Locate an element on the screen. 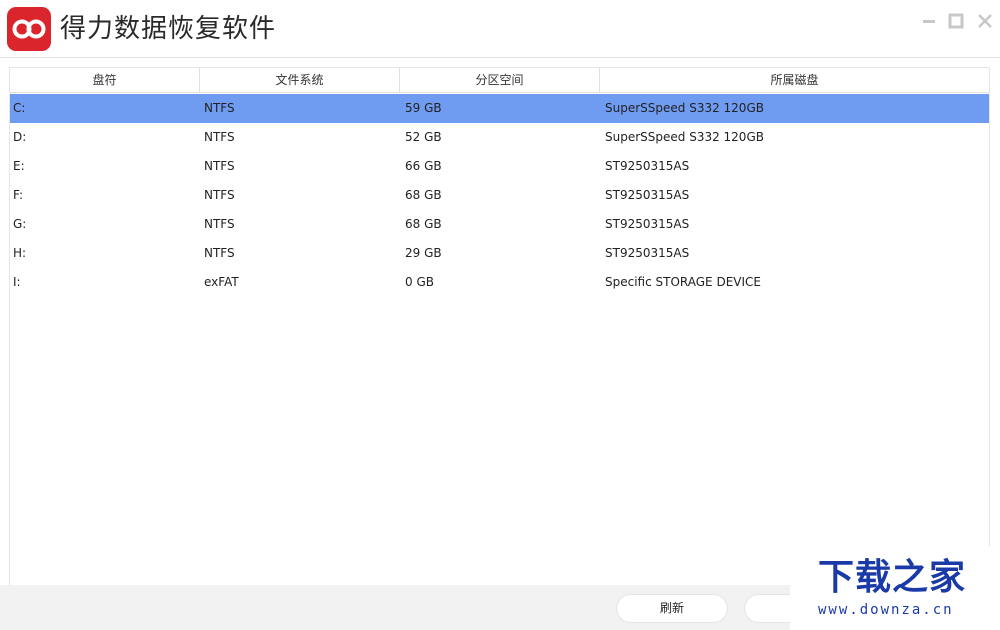  table-row: E: NTFS 66 GB ST9250315AS is located at coordinates (499, 166).